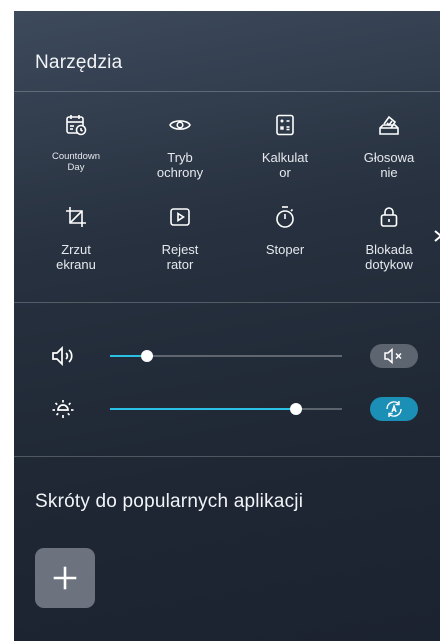  I want to click on stopwatch-icon, so click(285, 217).